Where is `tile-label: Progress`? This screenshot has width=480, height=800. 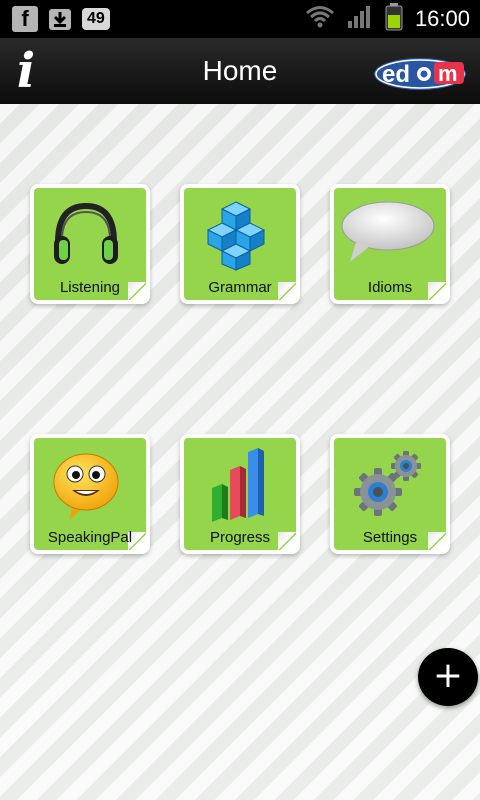
tile-label: Progress is located at coordinates (240, 537).